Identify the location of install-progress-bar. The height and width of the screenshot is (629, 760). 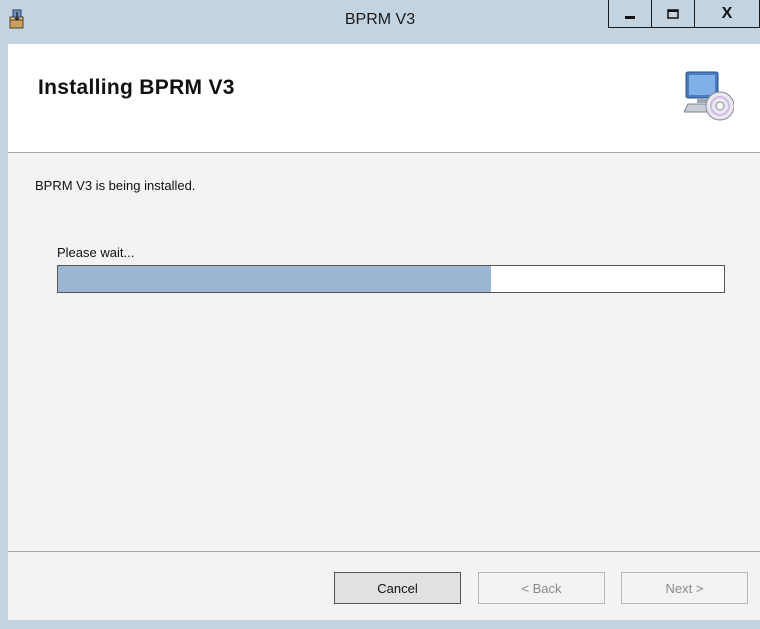
(391, 279).